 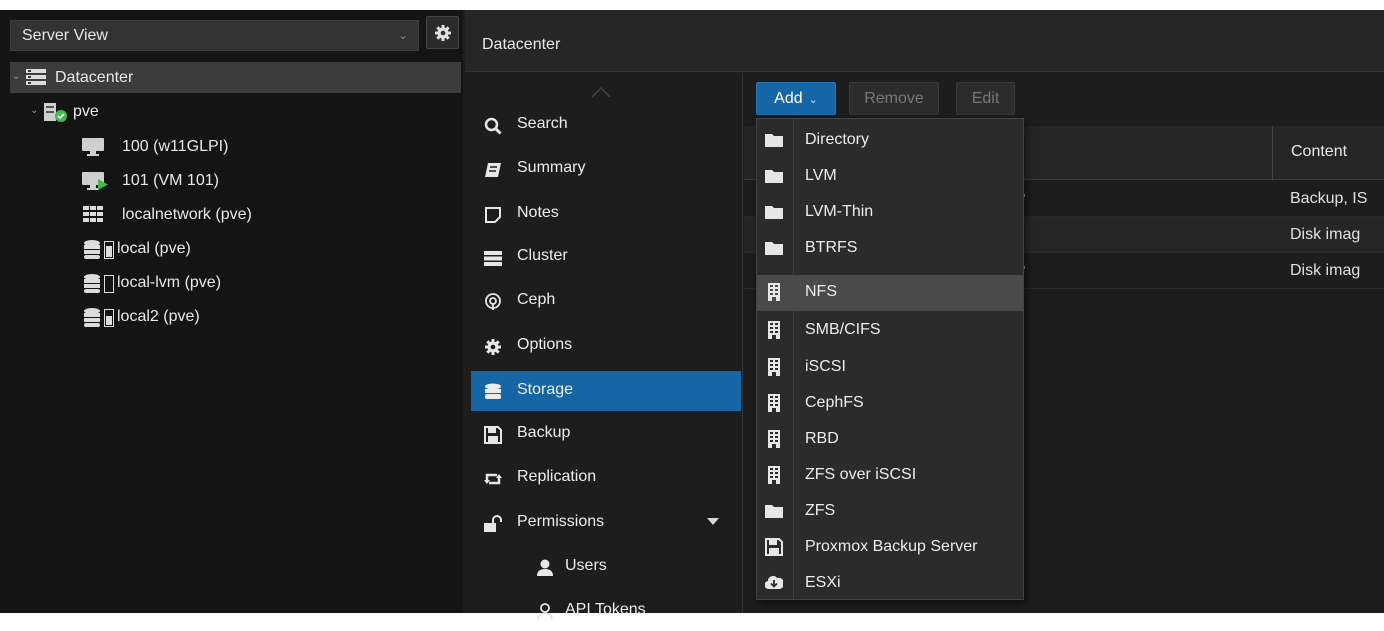 I want to click on column-header-content: Content, so click(x=1328, y=153).